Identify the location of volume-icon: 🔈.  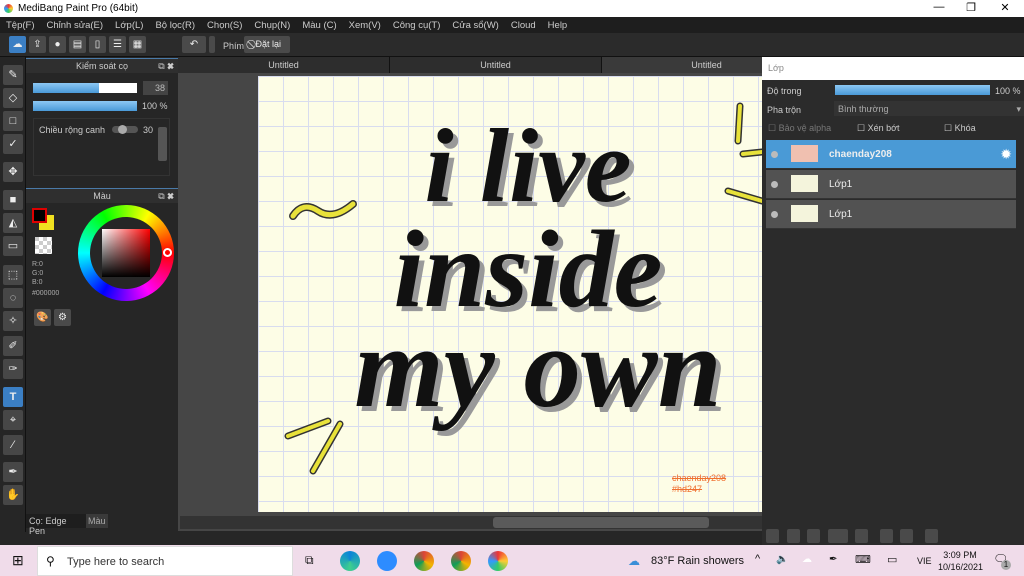
(782, 559).